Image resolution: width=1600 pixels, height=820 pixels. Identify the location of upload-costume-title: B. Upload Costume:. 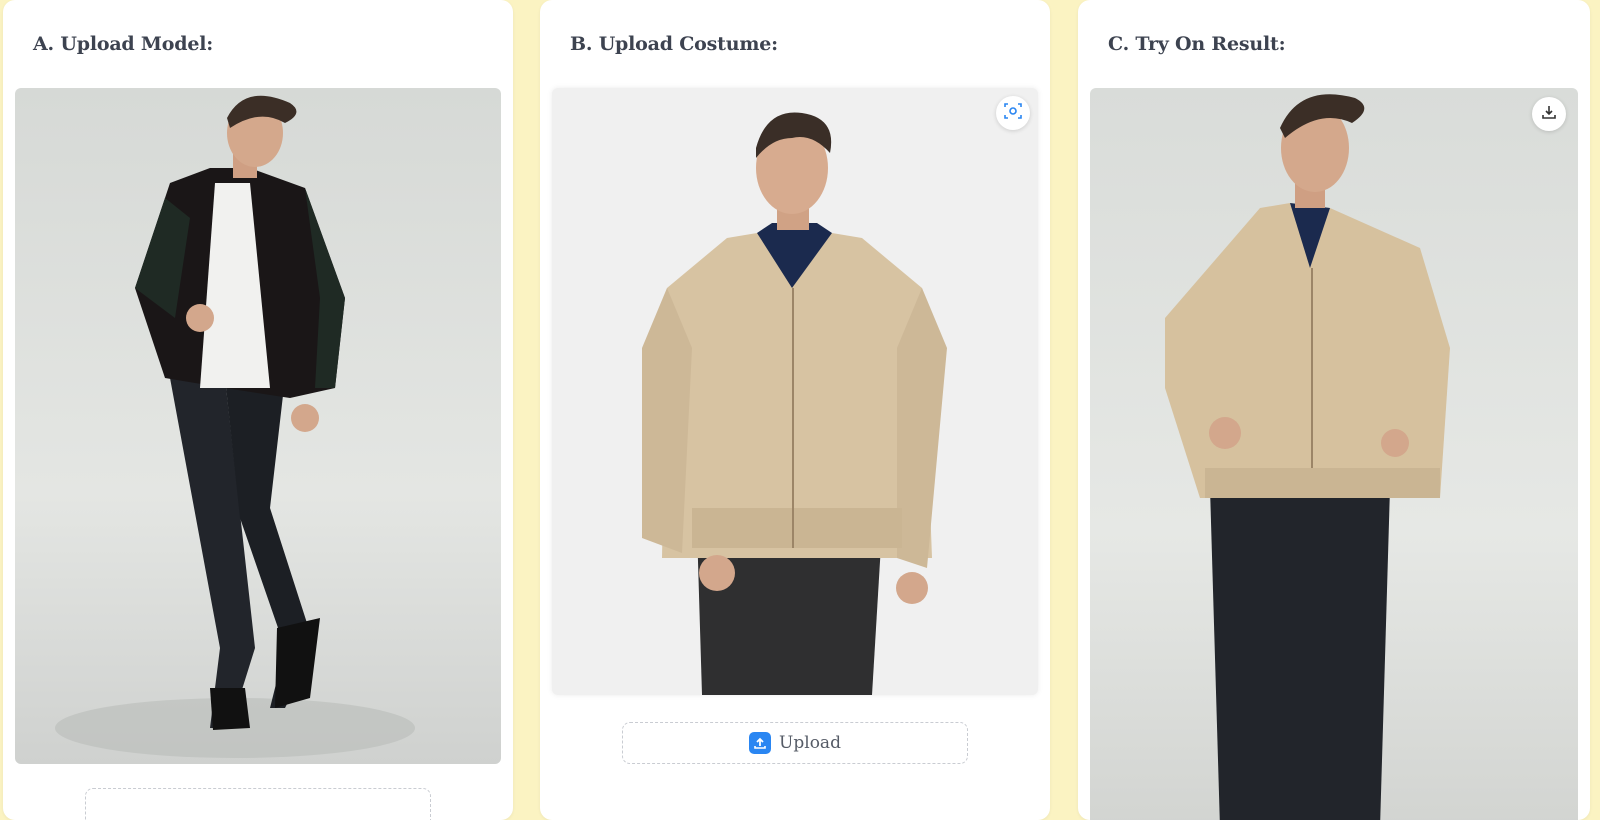
(674, 44).